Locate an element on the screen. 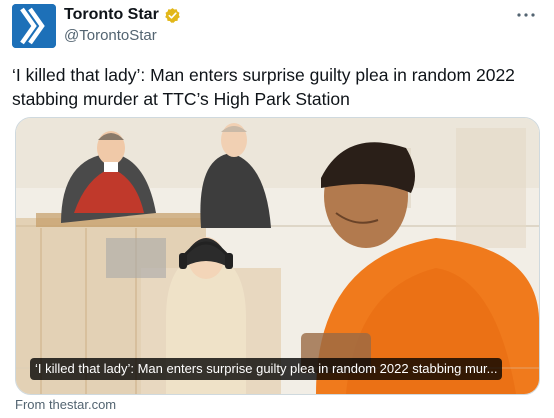  more-options-icon is located at coordinates (526, 15).